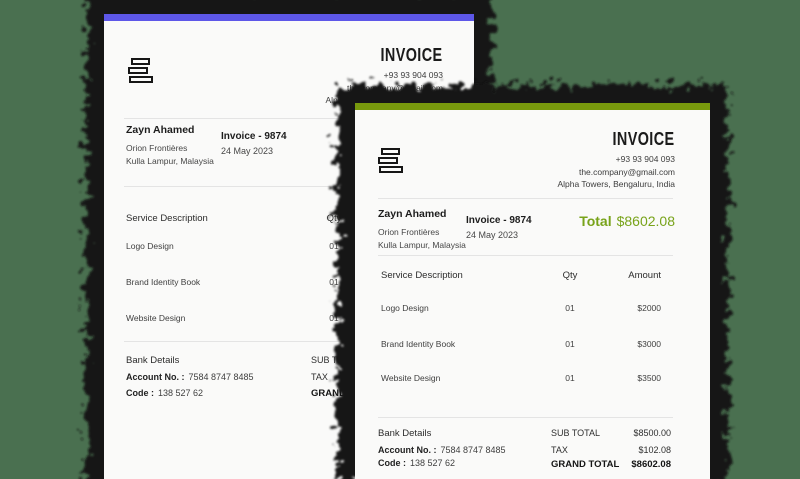  What do you see at coordinates (649, 308) in the screenshot?
I see `amount-cell: $2000` at bounding box center [649, 308].